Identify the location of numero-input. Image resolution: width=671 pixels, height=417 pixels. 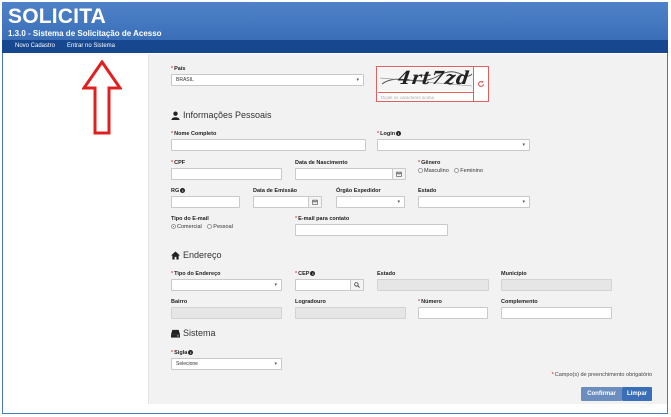
(453, 313).